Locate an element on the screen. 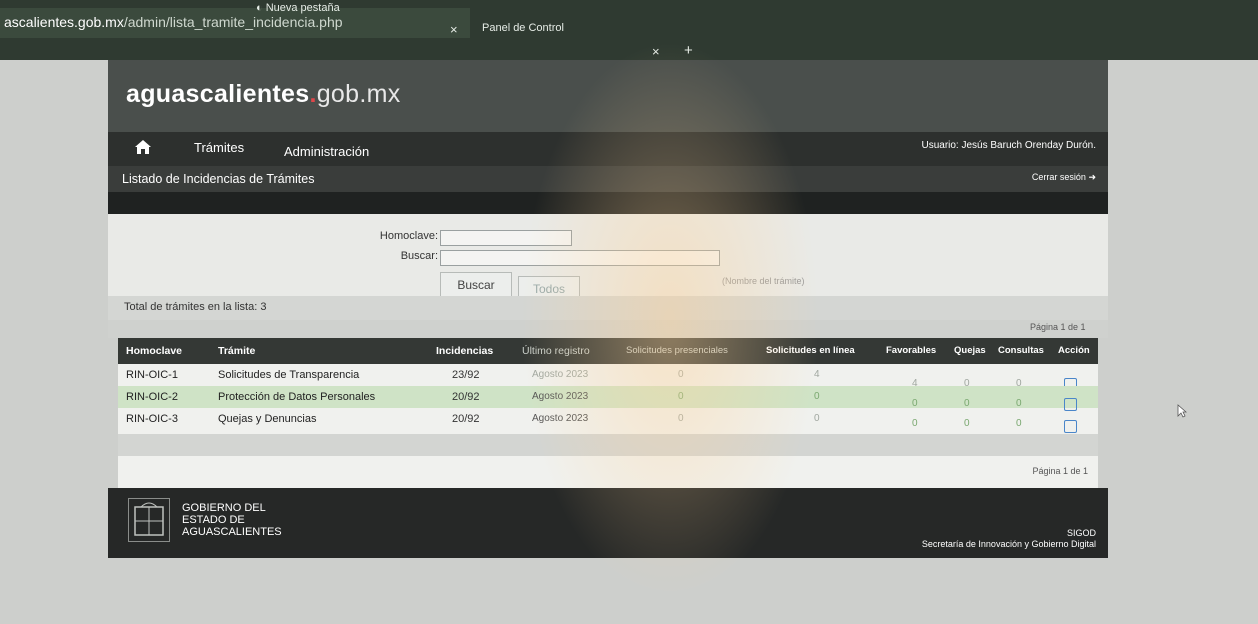 Image resolution: width=1258 pixels, height=624 pixels. url-host: ascalientes.gob.mx is located at coordinates (64, 22).